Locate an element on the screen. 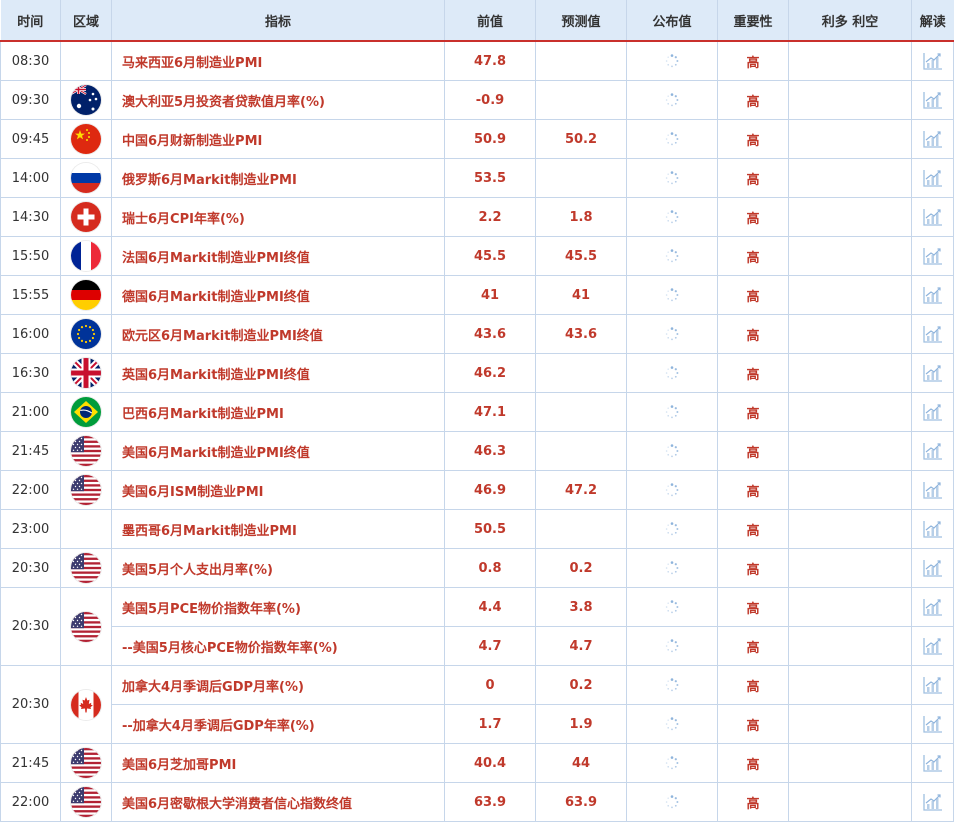 The height and width of the screenshot is (824, 954). usa-flag-icon is located at coordinates (86, 568).